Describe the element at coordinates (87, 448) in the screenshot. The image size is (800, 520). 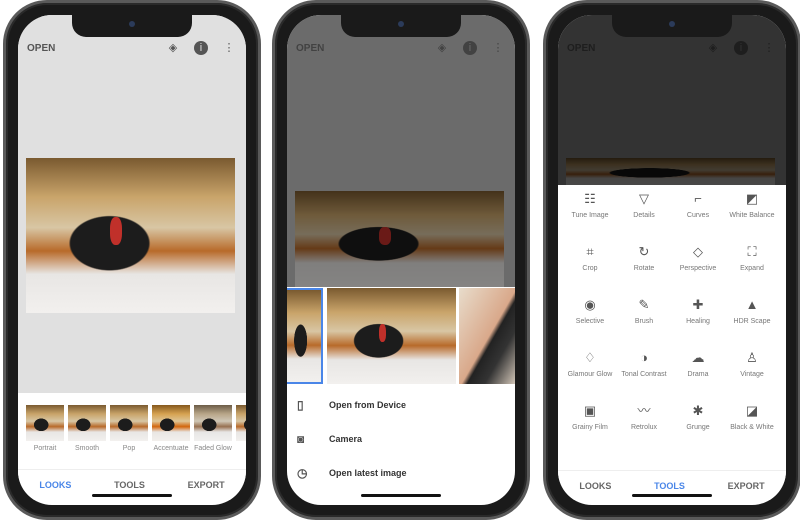
I see `look-label: Smooth` at that location.